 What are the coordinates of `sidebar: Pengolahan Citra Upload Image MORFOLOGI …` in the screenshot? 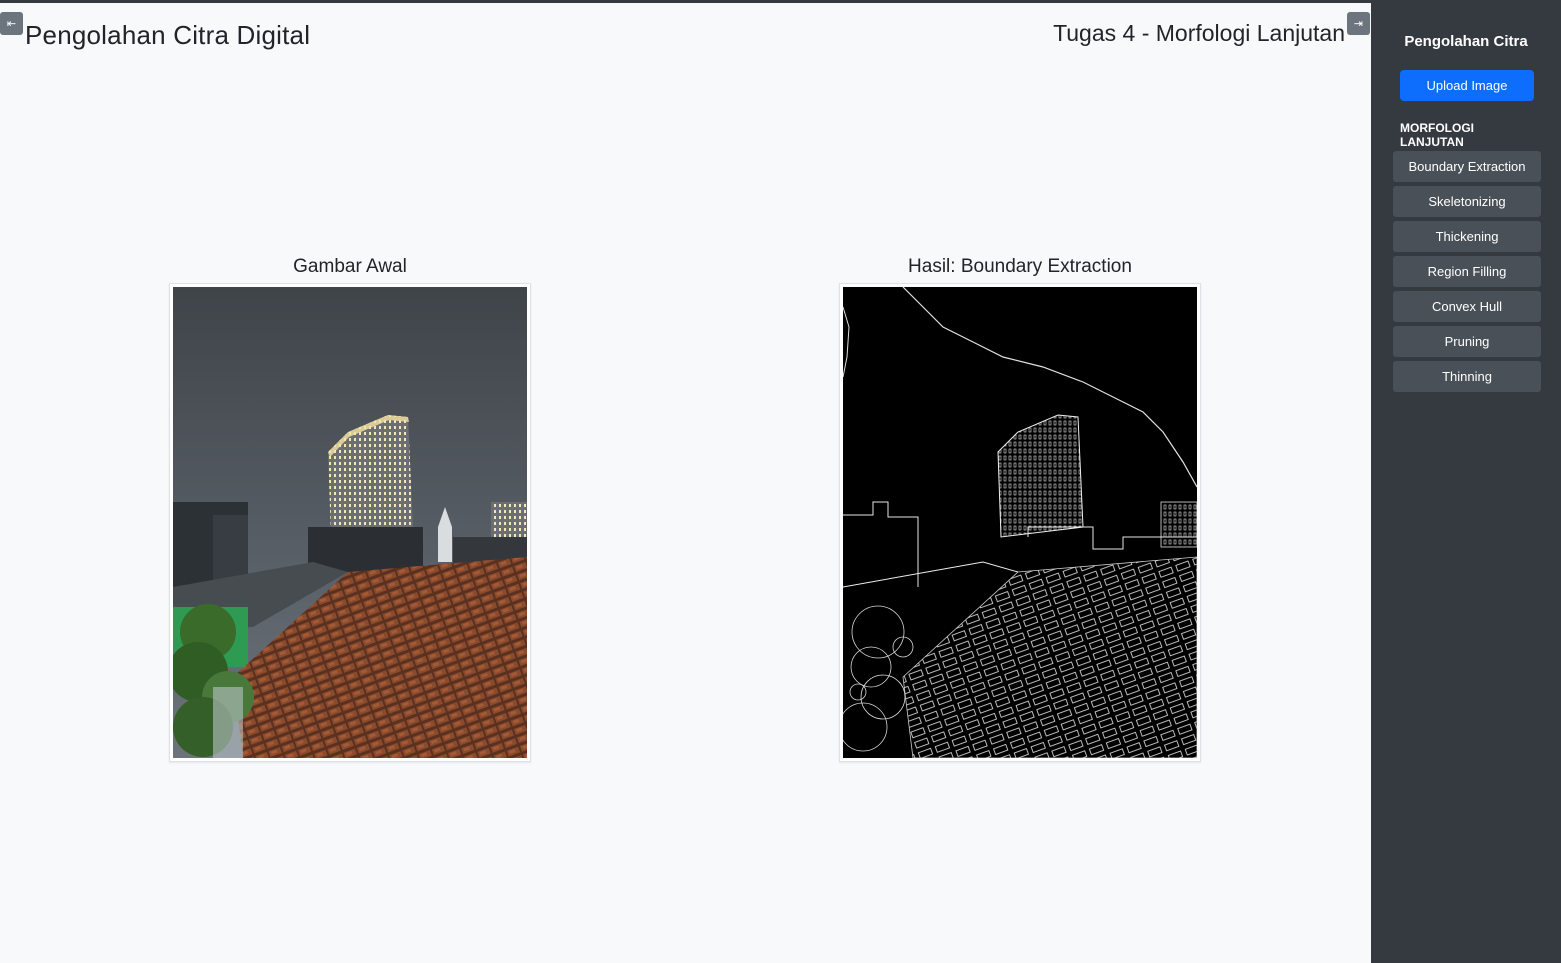 It's located at (1466, 483).